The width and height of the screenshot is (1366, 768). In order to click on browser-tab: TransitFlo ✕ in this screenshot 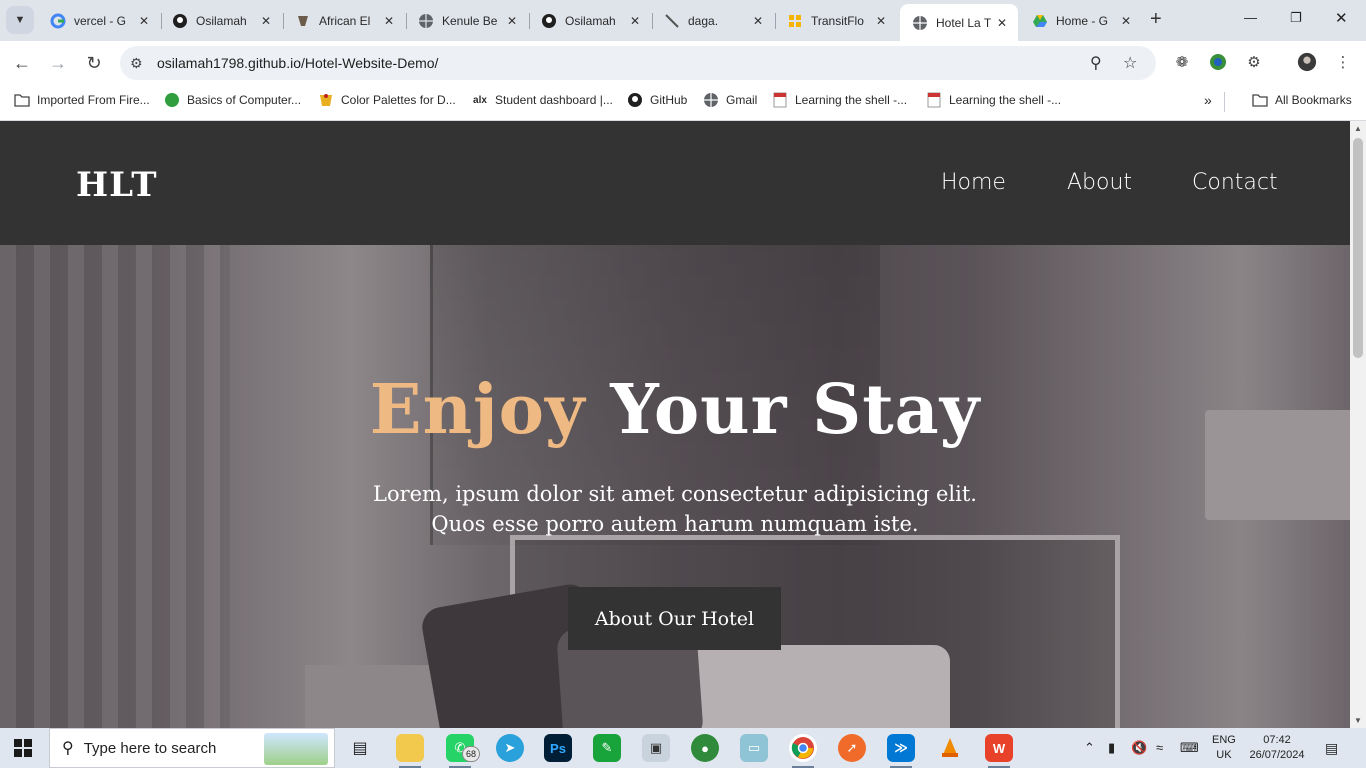, I will do `click(836, 20)`.